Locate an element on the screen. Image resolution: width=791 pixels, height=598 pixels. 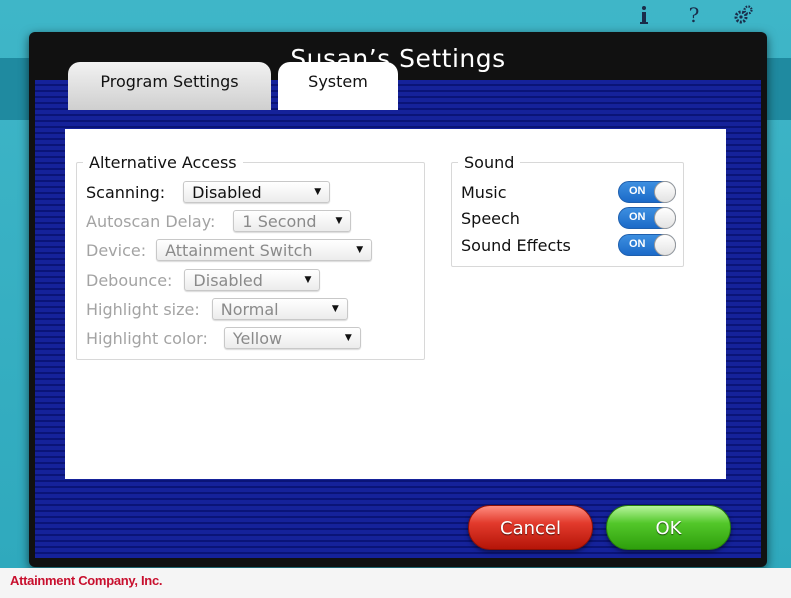
debounce-row: Debounce: Disabled ▼ is located at coordinates (203, 280).